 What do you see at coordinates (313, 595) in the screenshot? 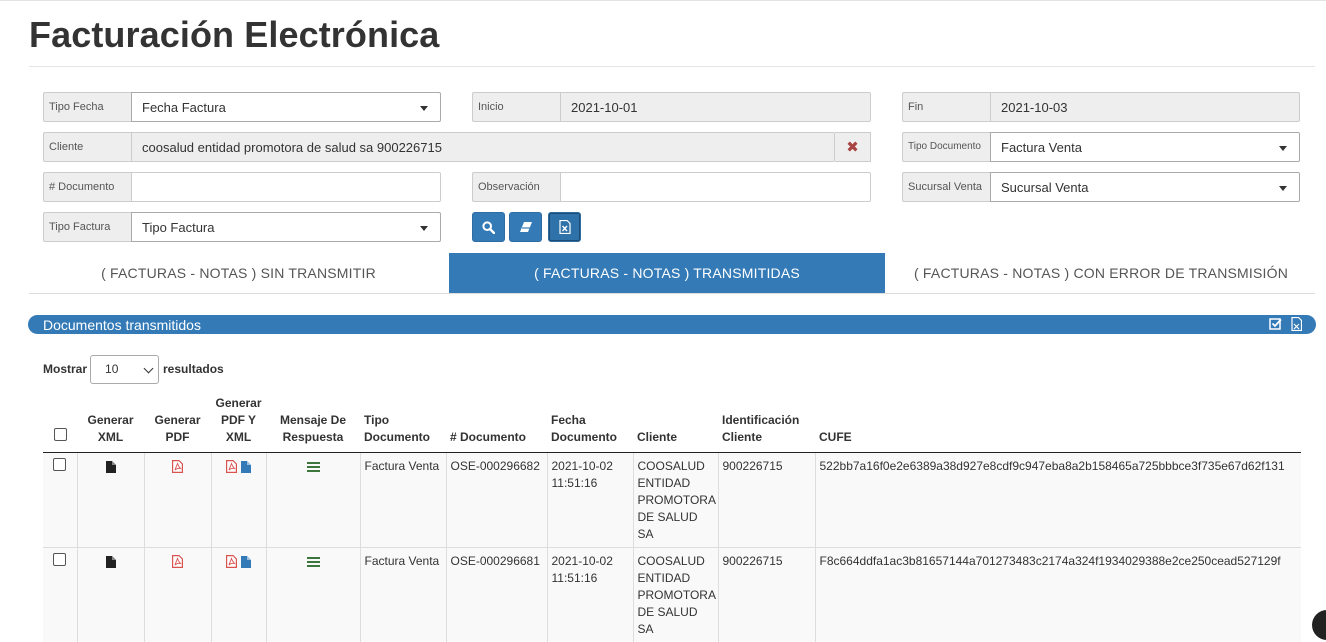
I see `mensaje-respuesta-cell` at bounding box center [313, 595].